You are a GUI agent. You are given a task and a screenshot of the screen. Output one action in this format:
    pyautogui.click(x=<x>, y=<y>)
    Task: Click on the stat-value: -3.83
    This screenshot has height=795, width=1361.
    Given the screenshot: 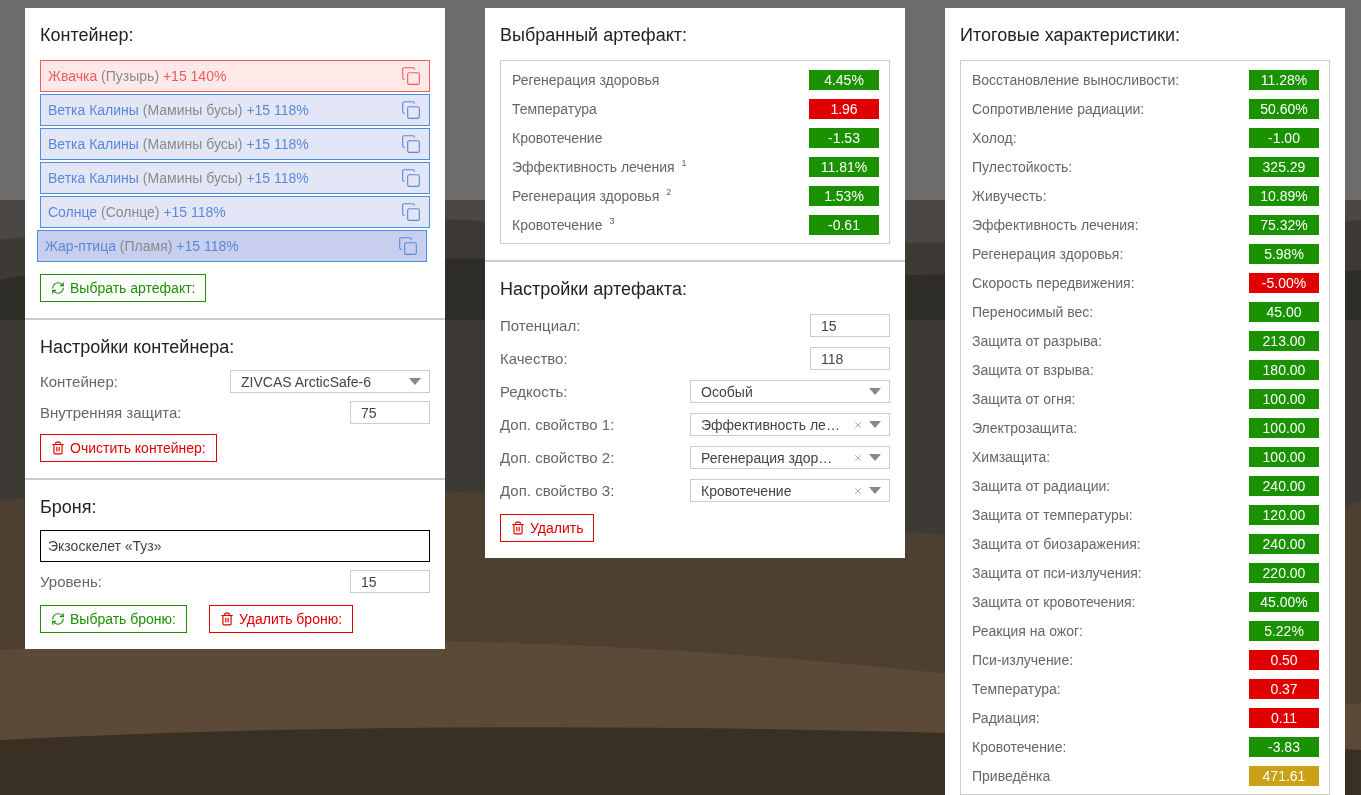 What is the action you would take?
    pyautogui.click(x=1284, y=746)
    